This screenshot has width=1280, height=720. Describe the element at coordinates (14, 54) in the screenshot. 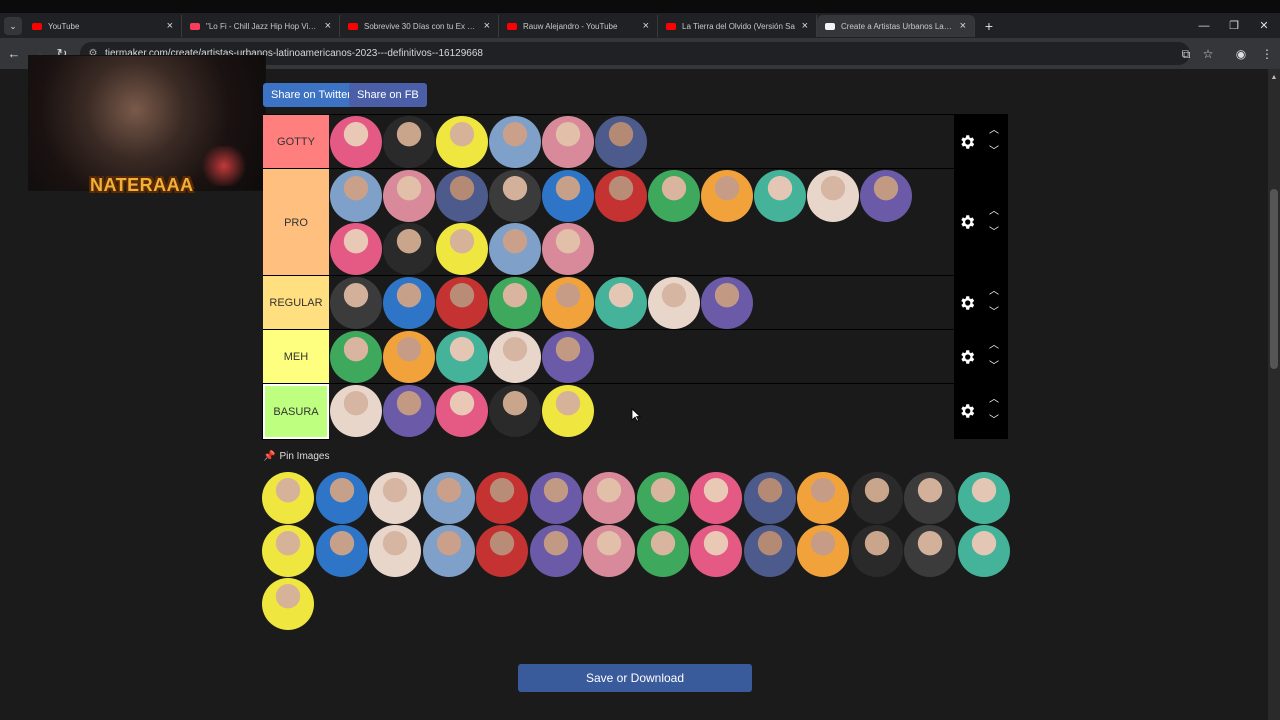

I see `back-icon: ←` at that location.